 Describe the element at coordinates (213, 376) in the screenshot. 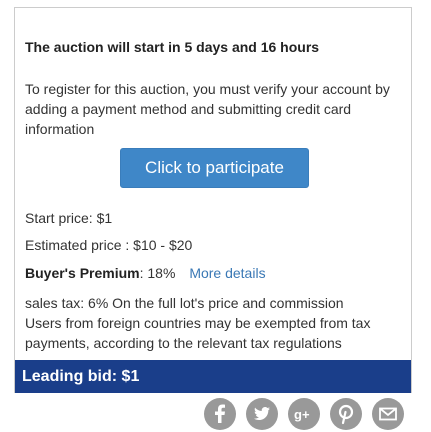

I see `leading-bid-bar: Leading bid: $1` at that location.